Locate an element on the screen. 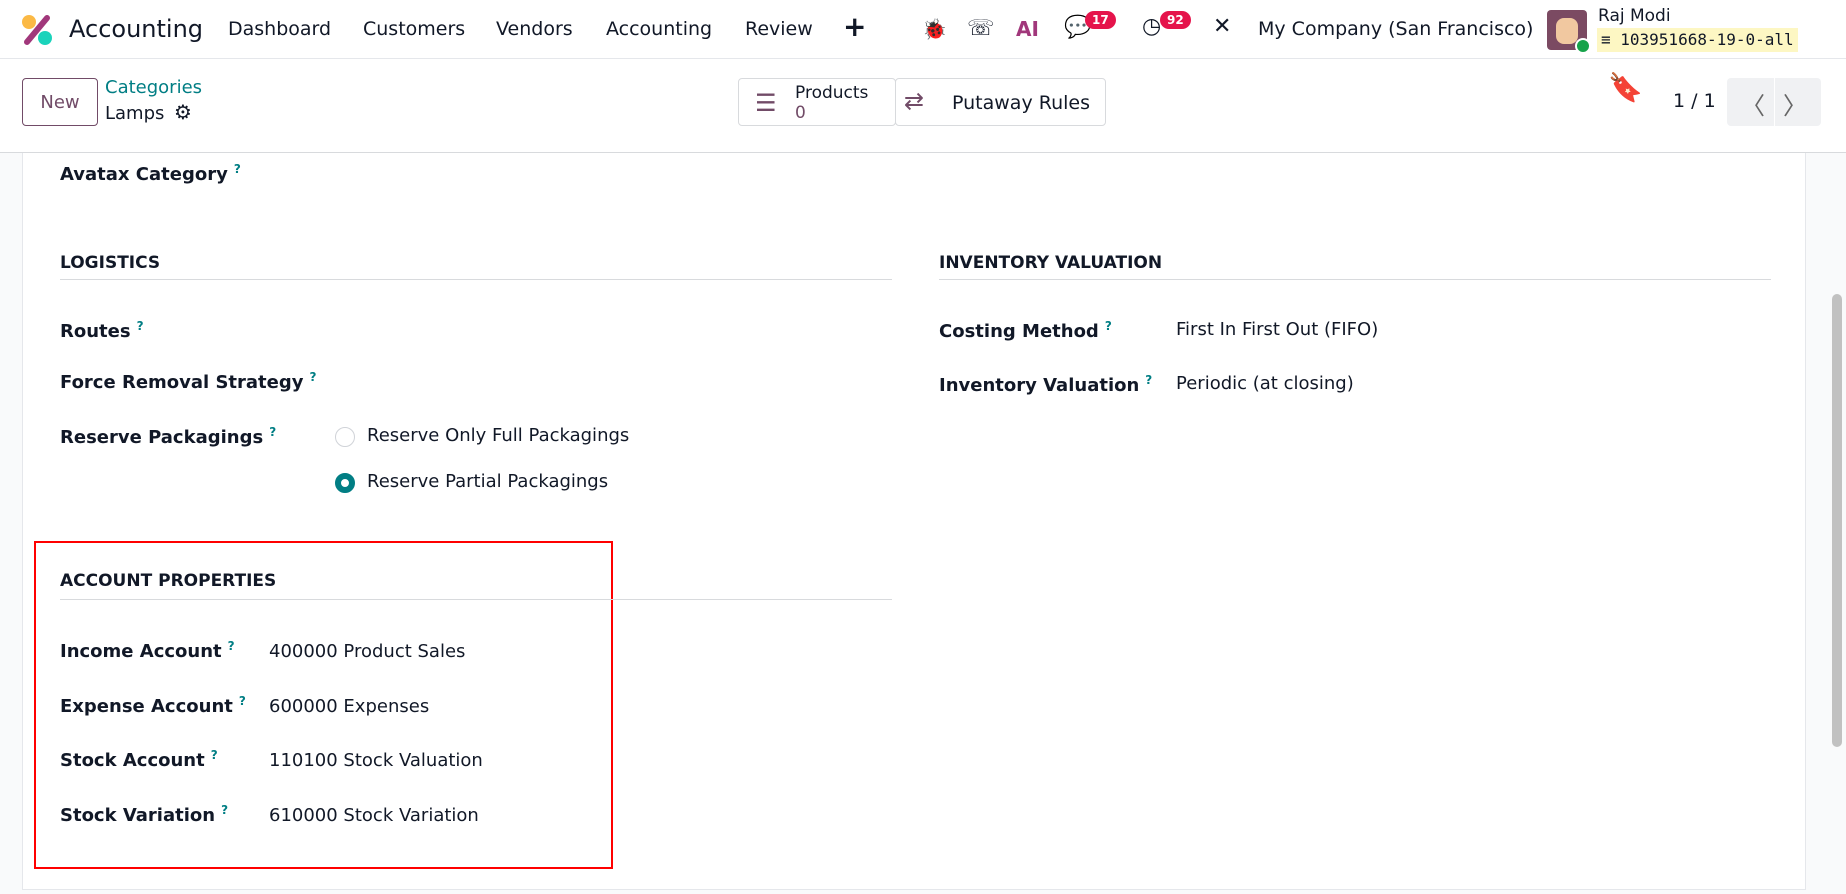 Image resolution: width=1846 pixels, height=894 pixels. account-properties-header: ACCOUNT PROPERTIES is located at coordinates (168, 581).